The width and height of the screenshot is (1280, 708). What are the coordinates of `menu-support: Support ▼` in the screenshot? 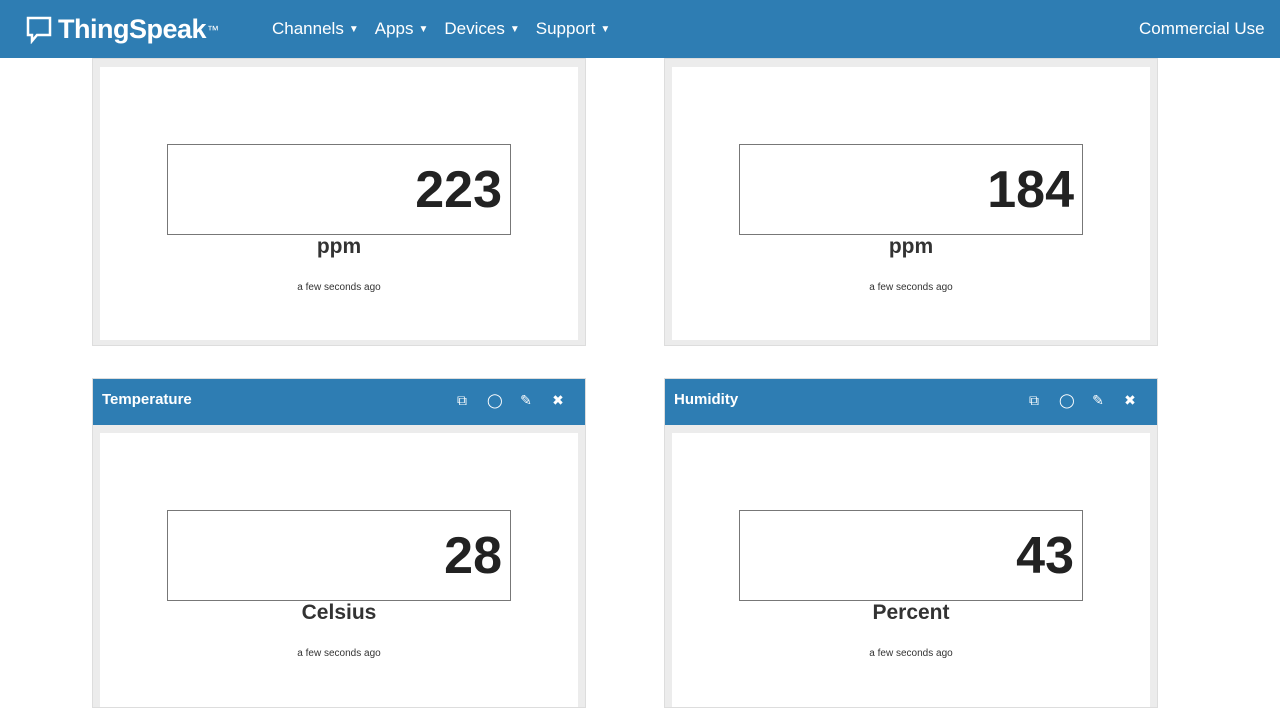 It's located at (573, 29).